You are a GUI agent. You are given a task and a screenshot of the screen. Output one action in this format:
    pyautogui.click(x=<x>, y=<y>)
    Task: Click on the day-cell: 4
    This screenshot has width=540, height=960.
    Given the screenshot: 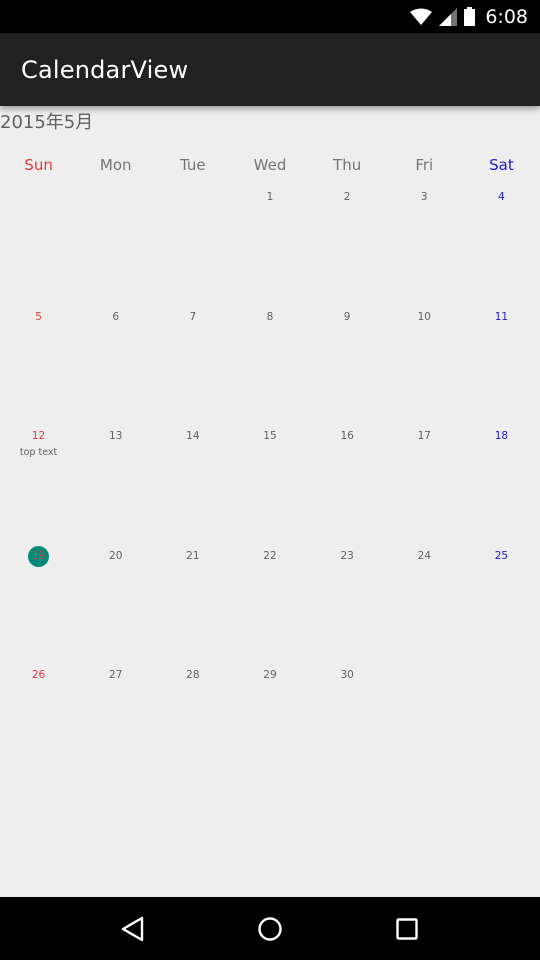 What is the action you would take?
    pyautogui.click(x=501, y=245)
    